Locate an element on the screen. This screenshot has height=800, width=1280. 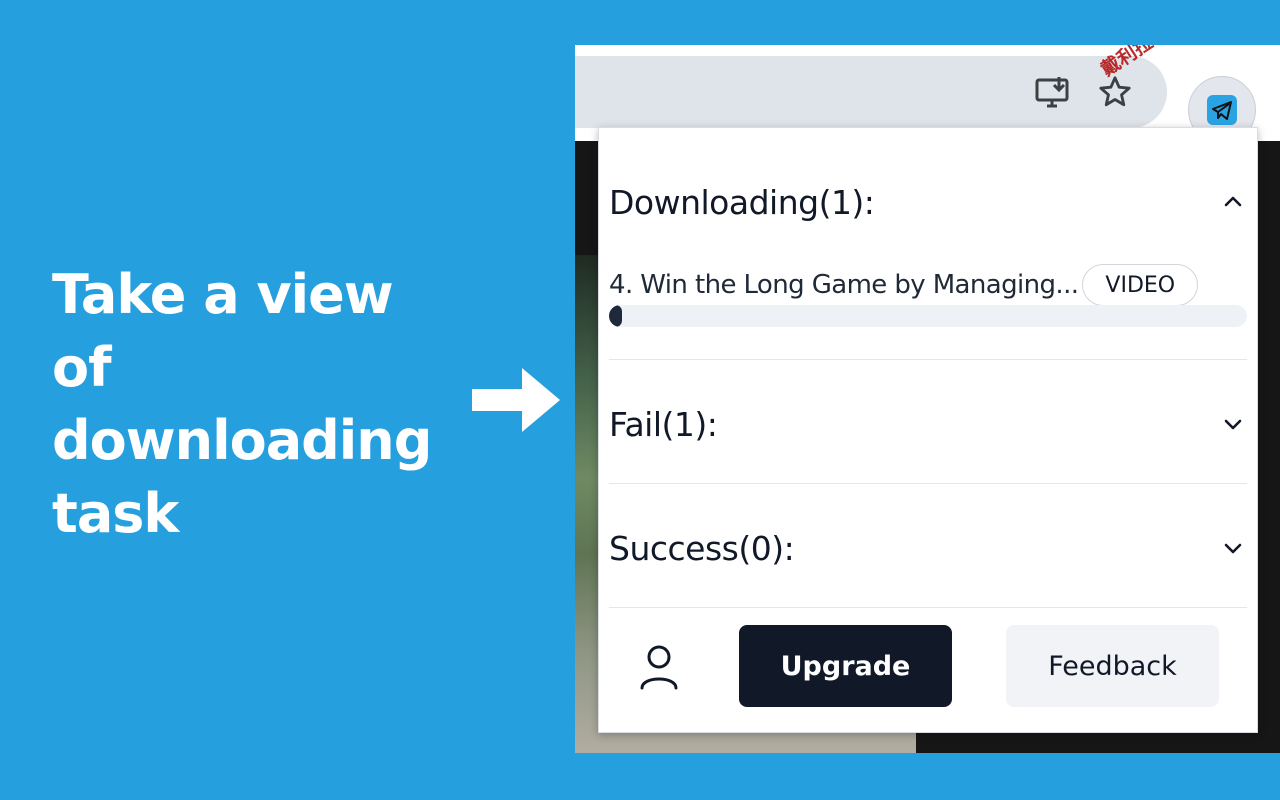
progress-fill is located at coordinates (615, 316).